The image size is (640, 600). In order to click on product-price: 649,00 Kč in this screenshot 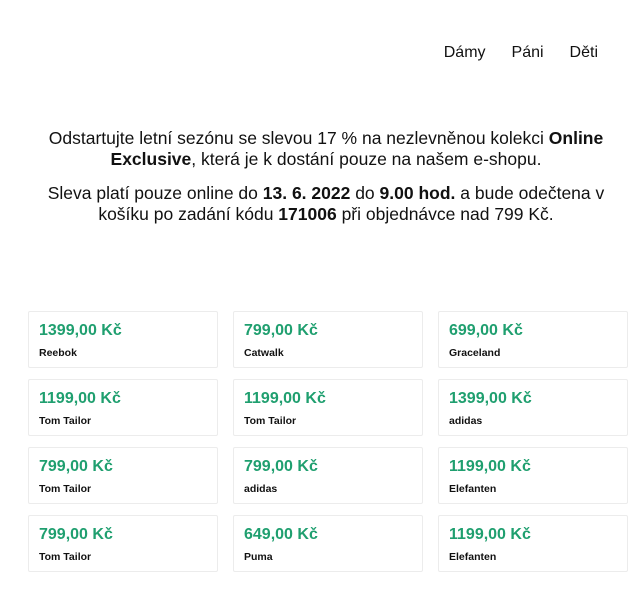, I will do `click(281, 534)`.